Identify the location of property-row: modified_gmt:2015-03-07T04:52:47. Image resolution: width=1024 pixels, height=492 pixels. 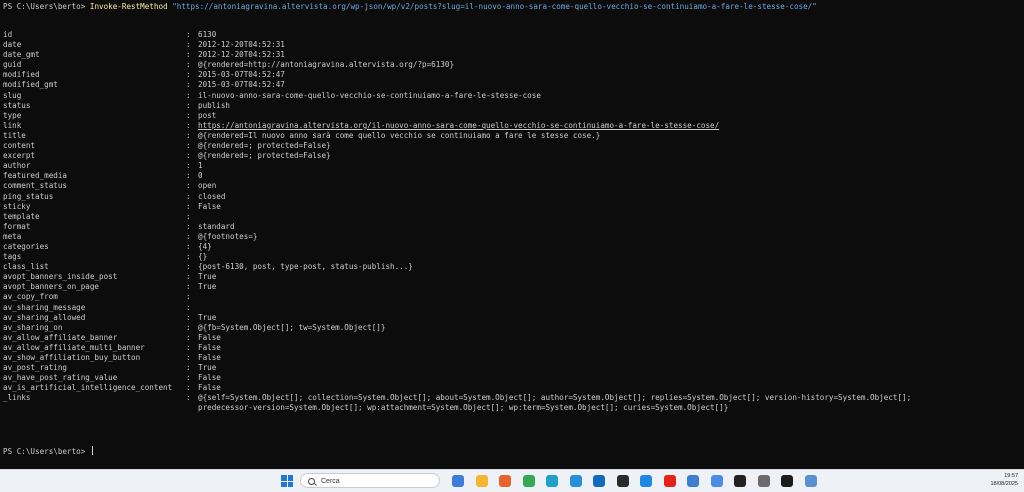
(512, 85).